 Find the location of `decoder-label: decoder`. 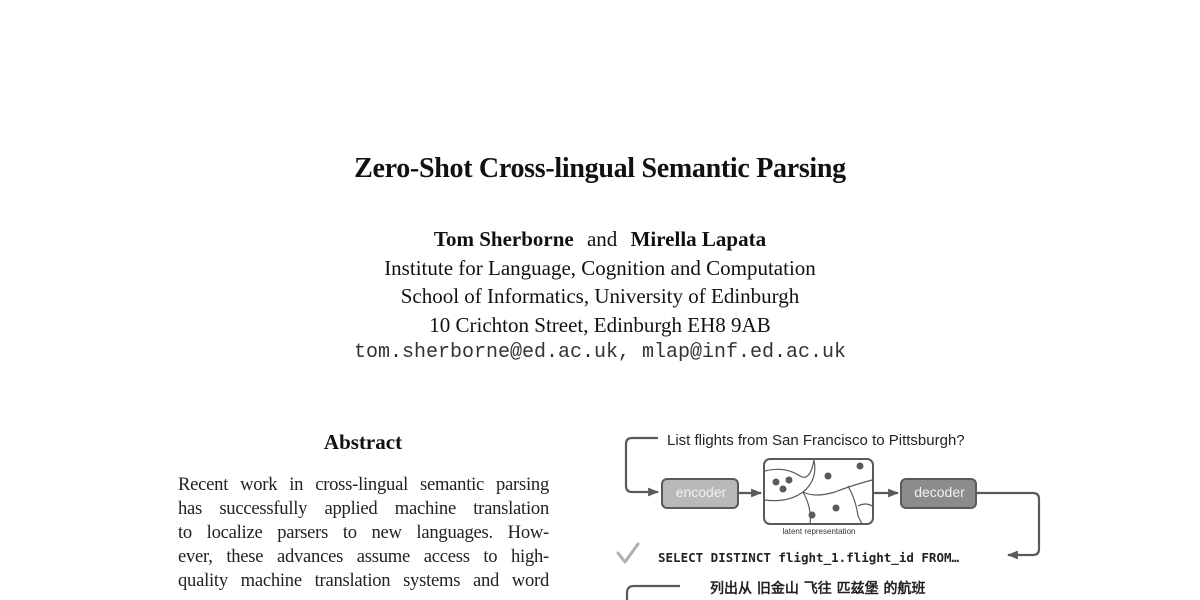

decoder-label: decoder is located at coordinates (939, 492).